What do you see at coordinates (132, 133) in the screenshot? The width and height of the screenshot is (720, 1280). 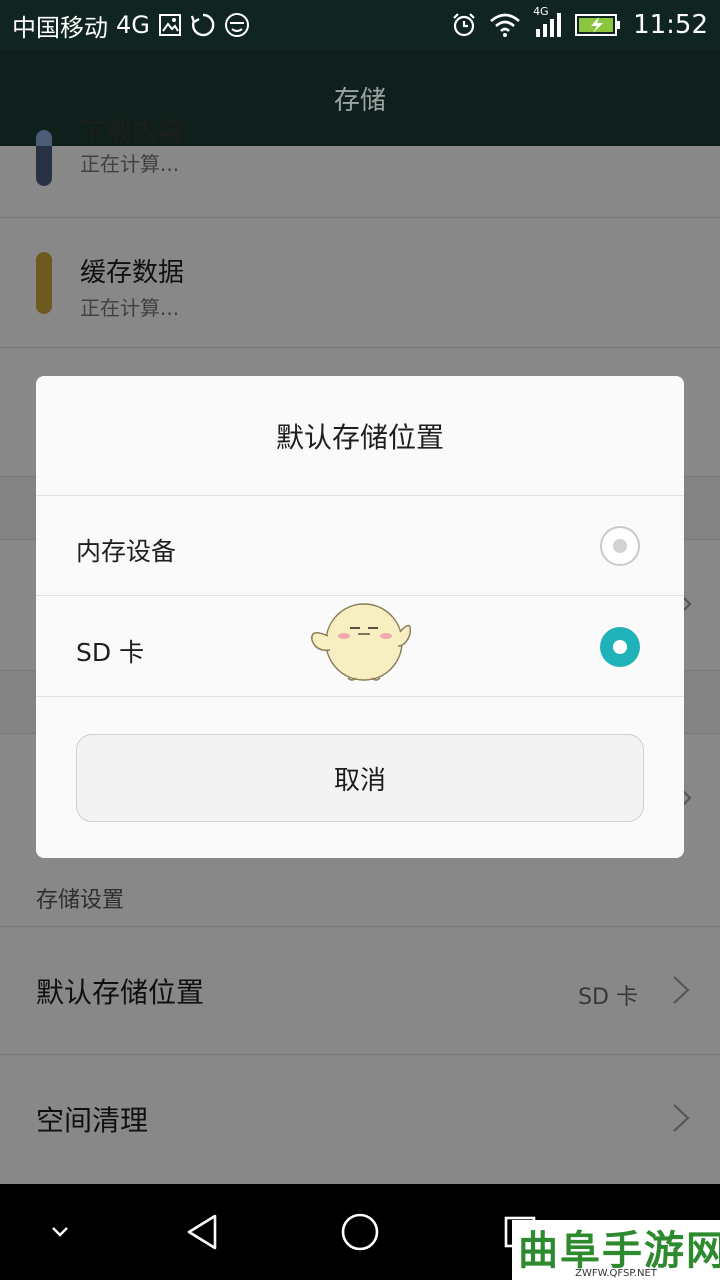 I see `usage-title: 下载内容` at bounding box center [132, 133].